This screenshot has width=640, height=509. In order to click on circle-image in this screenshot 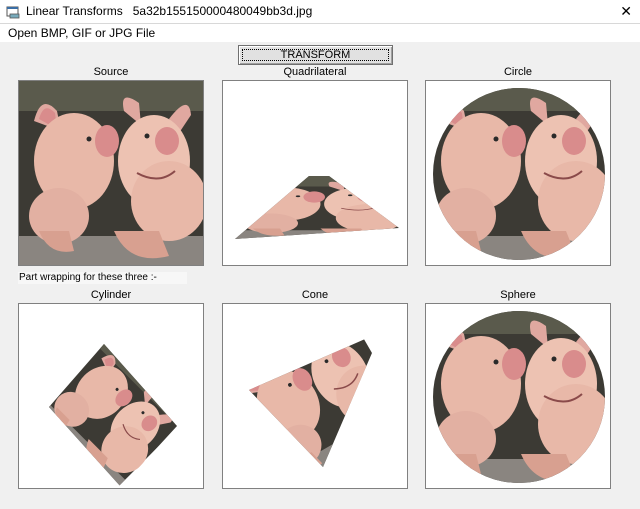, I will do `click(519, 174)`.